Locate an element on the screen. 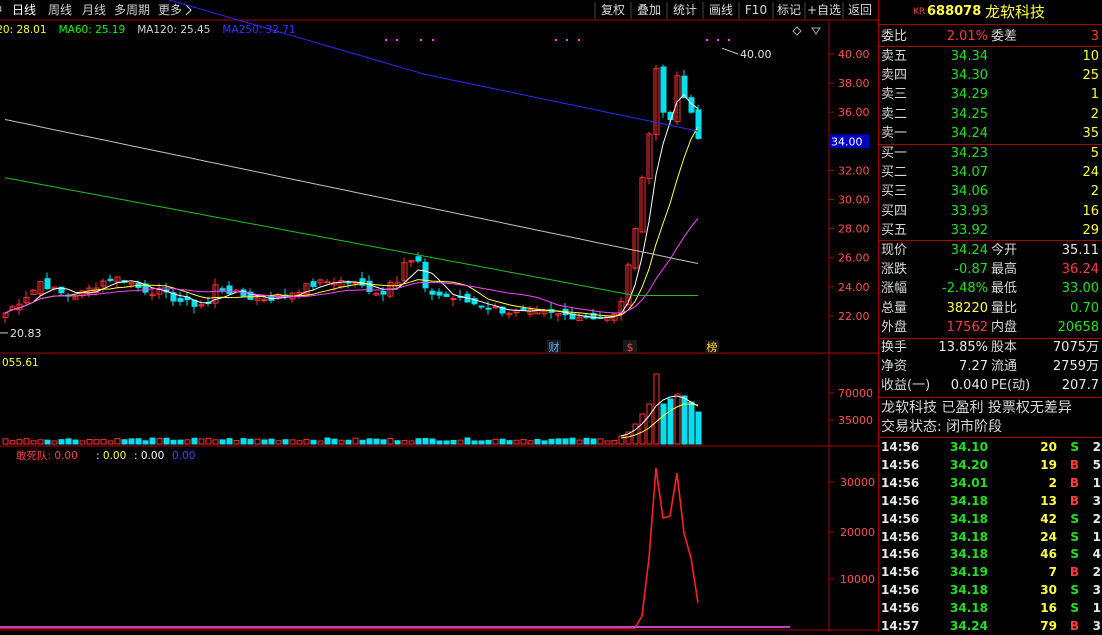 The height and width of the screenshot is (635, 1102). tab-3: 月线 is located at coordinates (94, 10).